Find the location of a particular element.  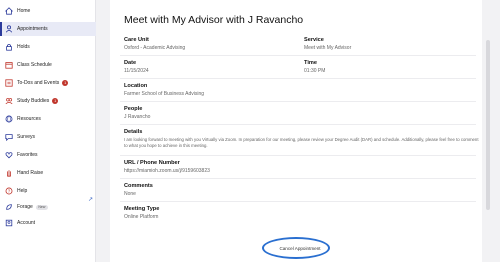

sidebar-item-favorites: Favorites is located at coordinates (48, 155).